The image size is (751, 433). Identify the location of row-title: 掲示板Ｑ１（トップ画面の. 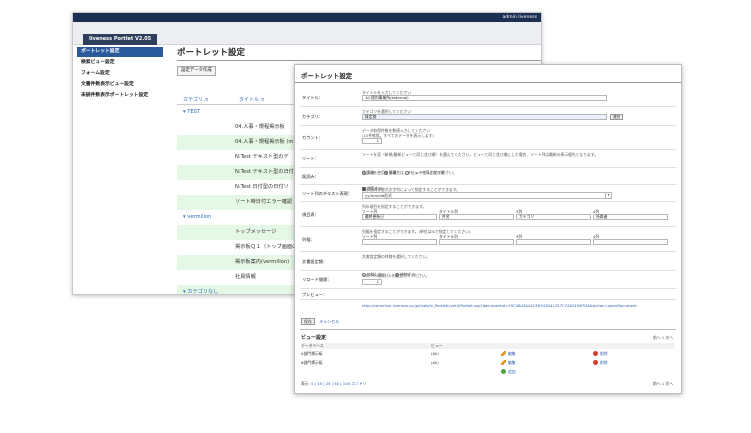
(266, 247).